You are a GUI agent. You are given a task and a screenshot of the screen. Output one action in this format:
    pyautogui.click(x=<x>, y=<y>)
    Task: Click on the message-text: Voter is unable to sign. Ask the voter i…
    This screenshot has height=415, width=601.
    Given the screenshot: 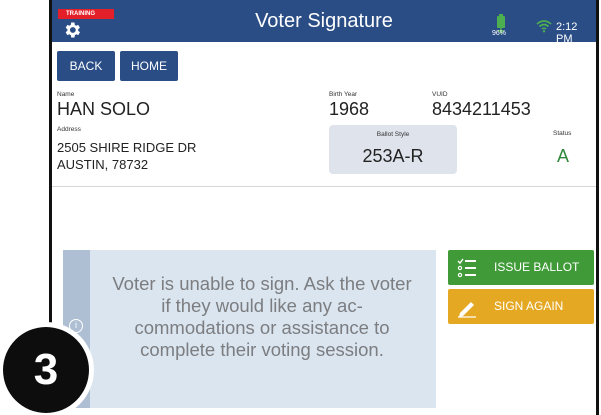 What is the action you would take?
    pyautogui.click(x=262, y=316)
    